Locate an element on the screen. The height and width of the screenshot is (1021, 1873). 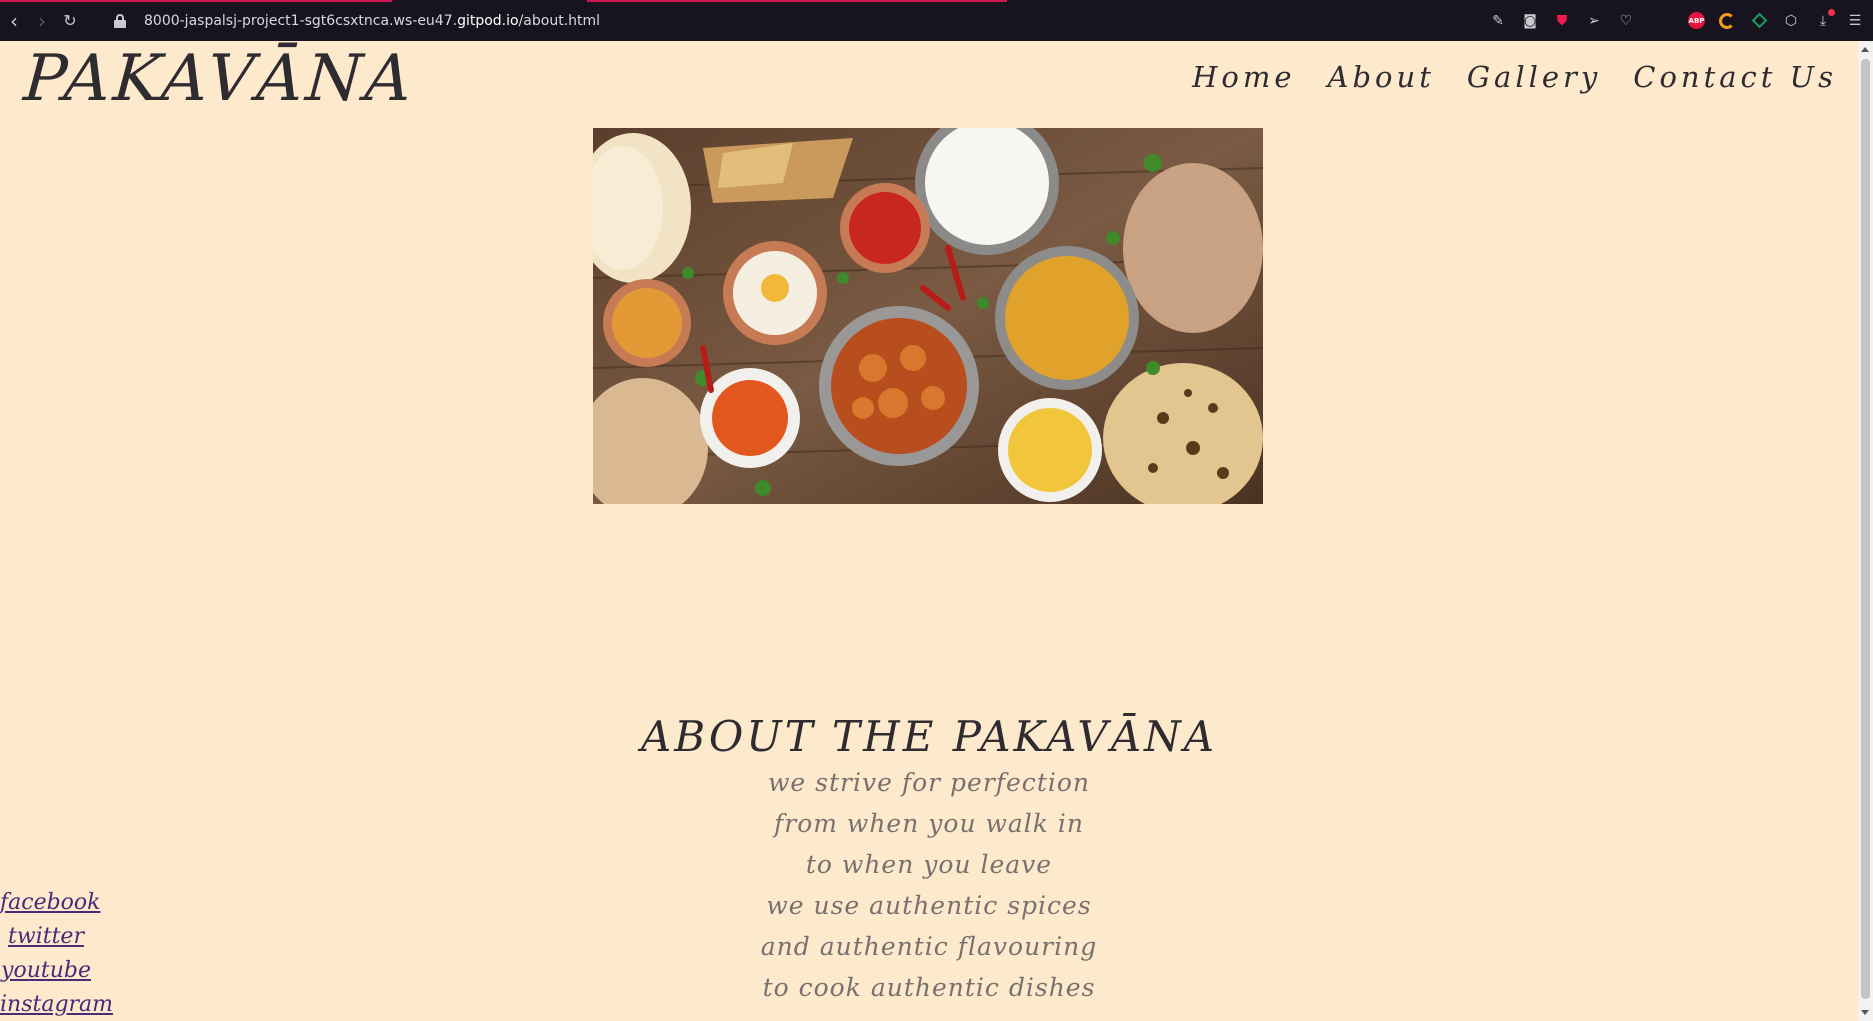
youtube-link: youtube is located at coordinates (46, 971).